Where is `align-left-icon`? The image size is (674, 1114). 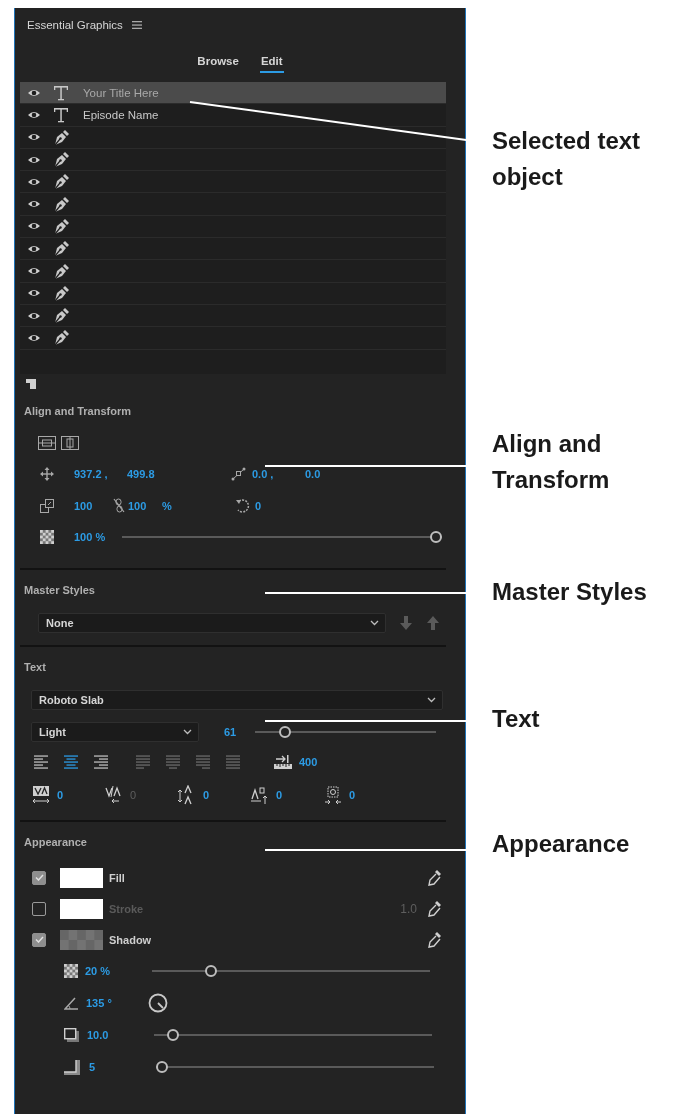
align-left-icon is located at coordinates (41, 761).